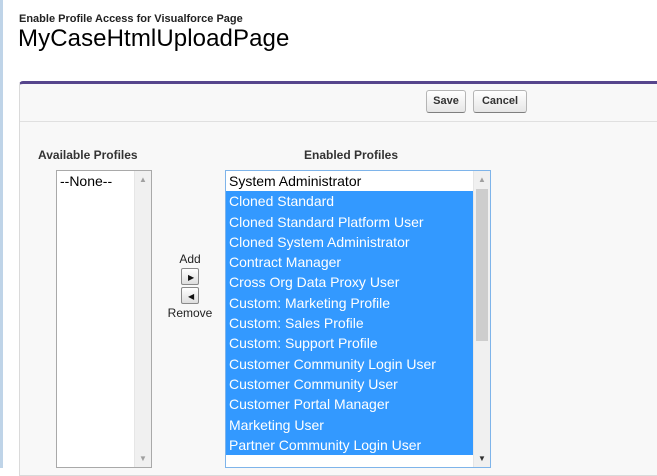 The image size is (657, 476). I want to click on left-triangle-icon: ◀, so click(191, 296).